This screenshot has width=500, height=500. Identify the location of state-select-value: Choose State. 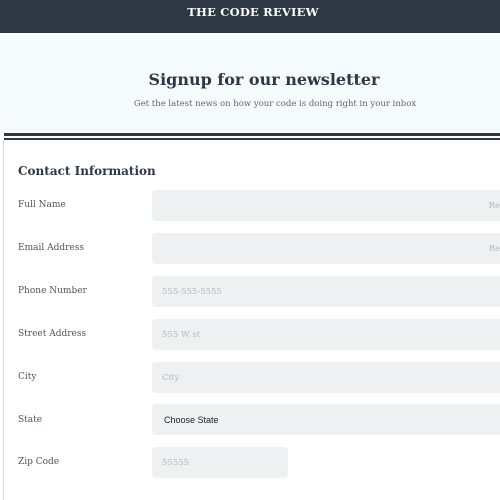
(191, 419).